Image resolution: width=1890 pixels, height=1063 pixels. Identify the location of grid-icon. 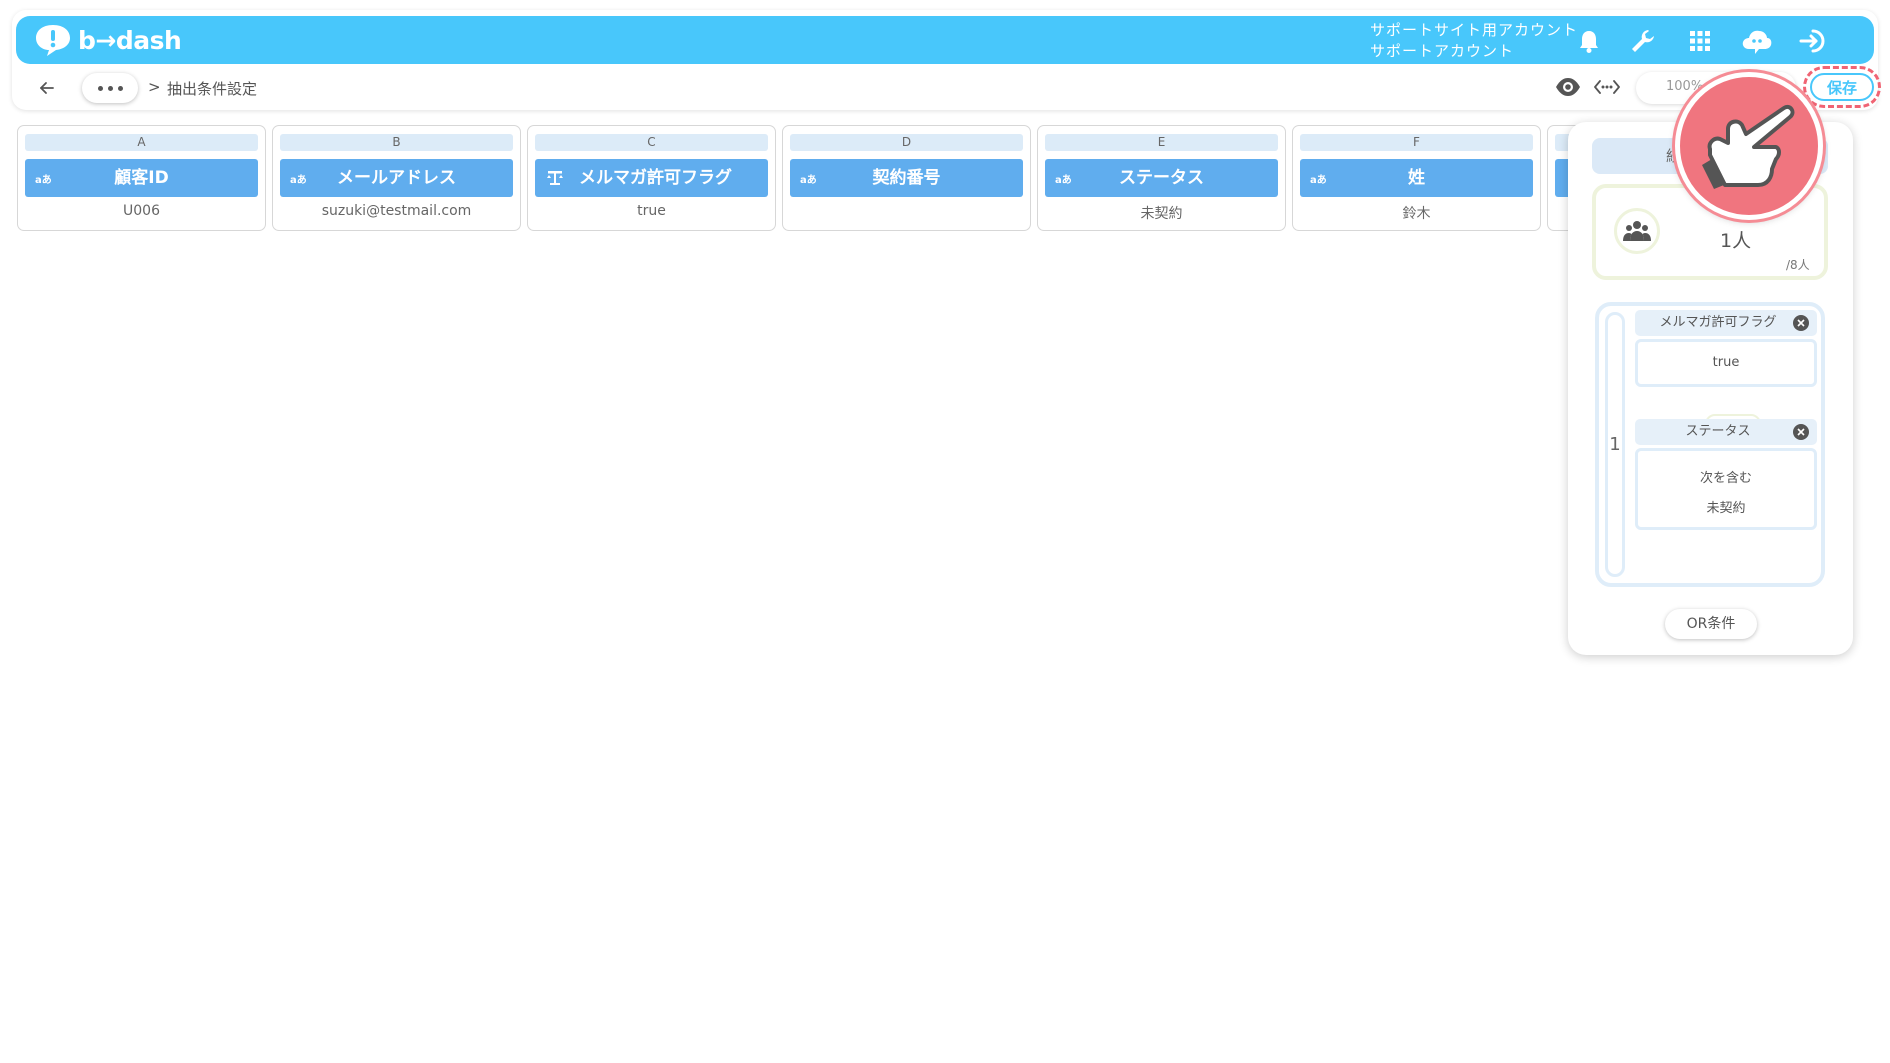
(1700, 41).